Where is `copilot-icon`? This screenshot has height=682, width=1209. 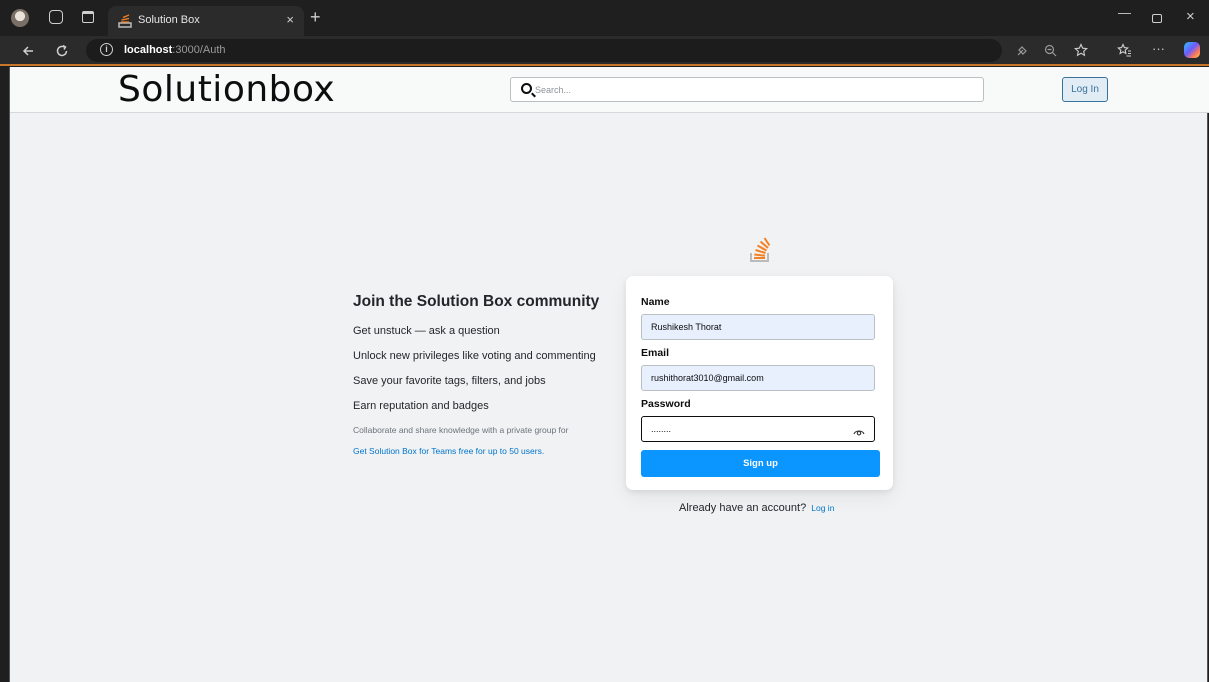
copilot-icon is located at coordinates (1192, 50).